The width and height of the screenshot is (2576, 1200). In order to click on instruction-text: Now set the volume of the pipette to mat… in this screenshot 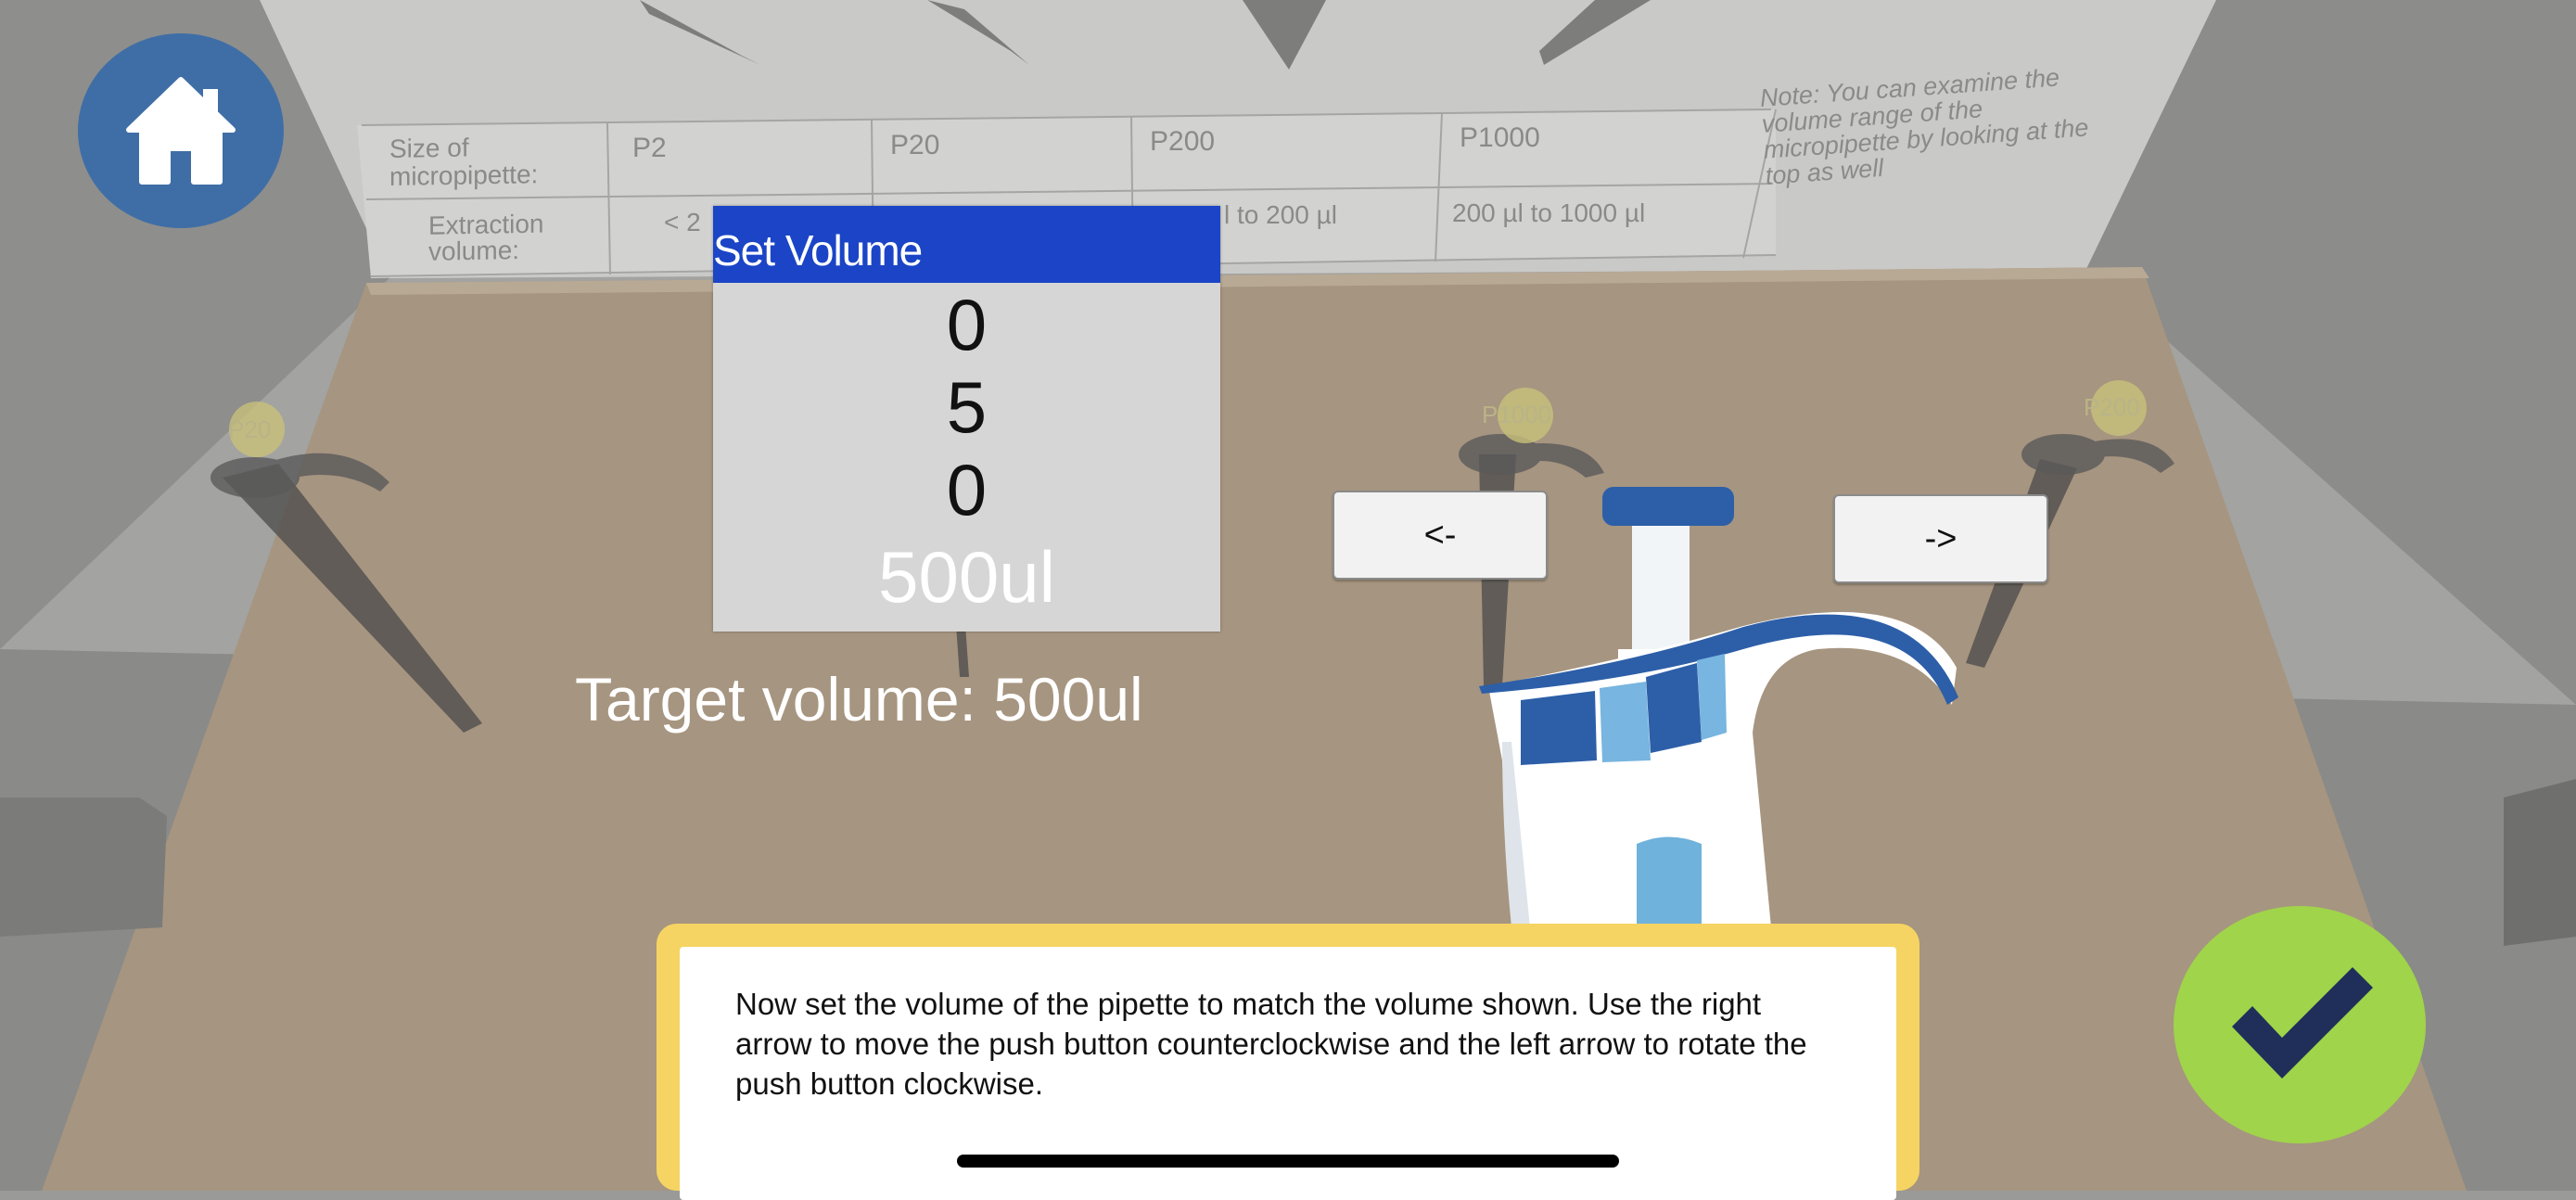, I will do `click(1271, 1044)`.